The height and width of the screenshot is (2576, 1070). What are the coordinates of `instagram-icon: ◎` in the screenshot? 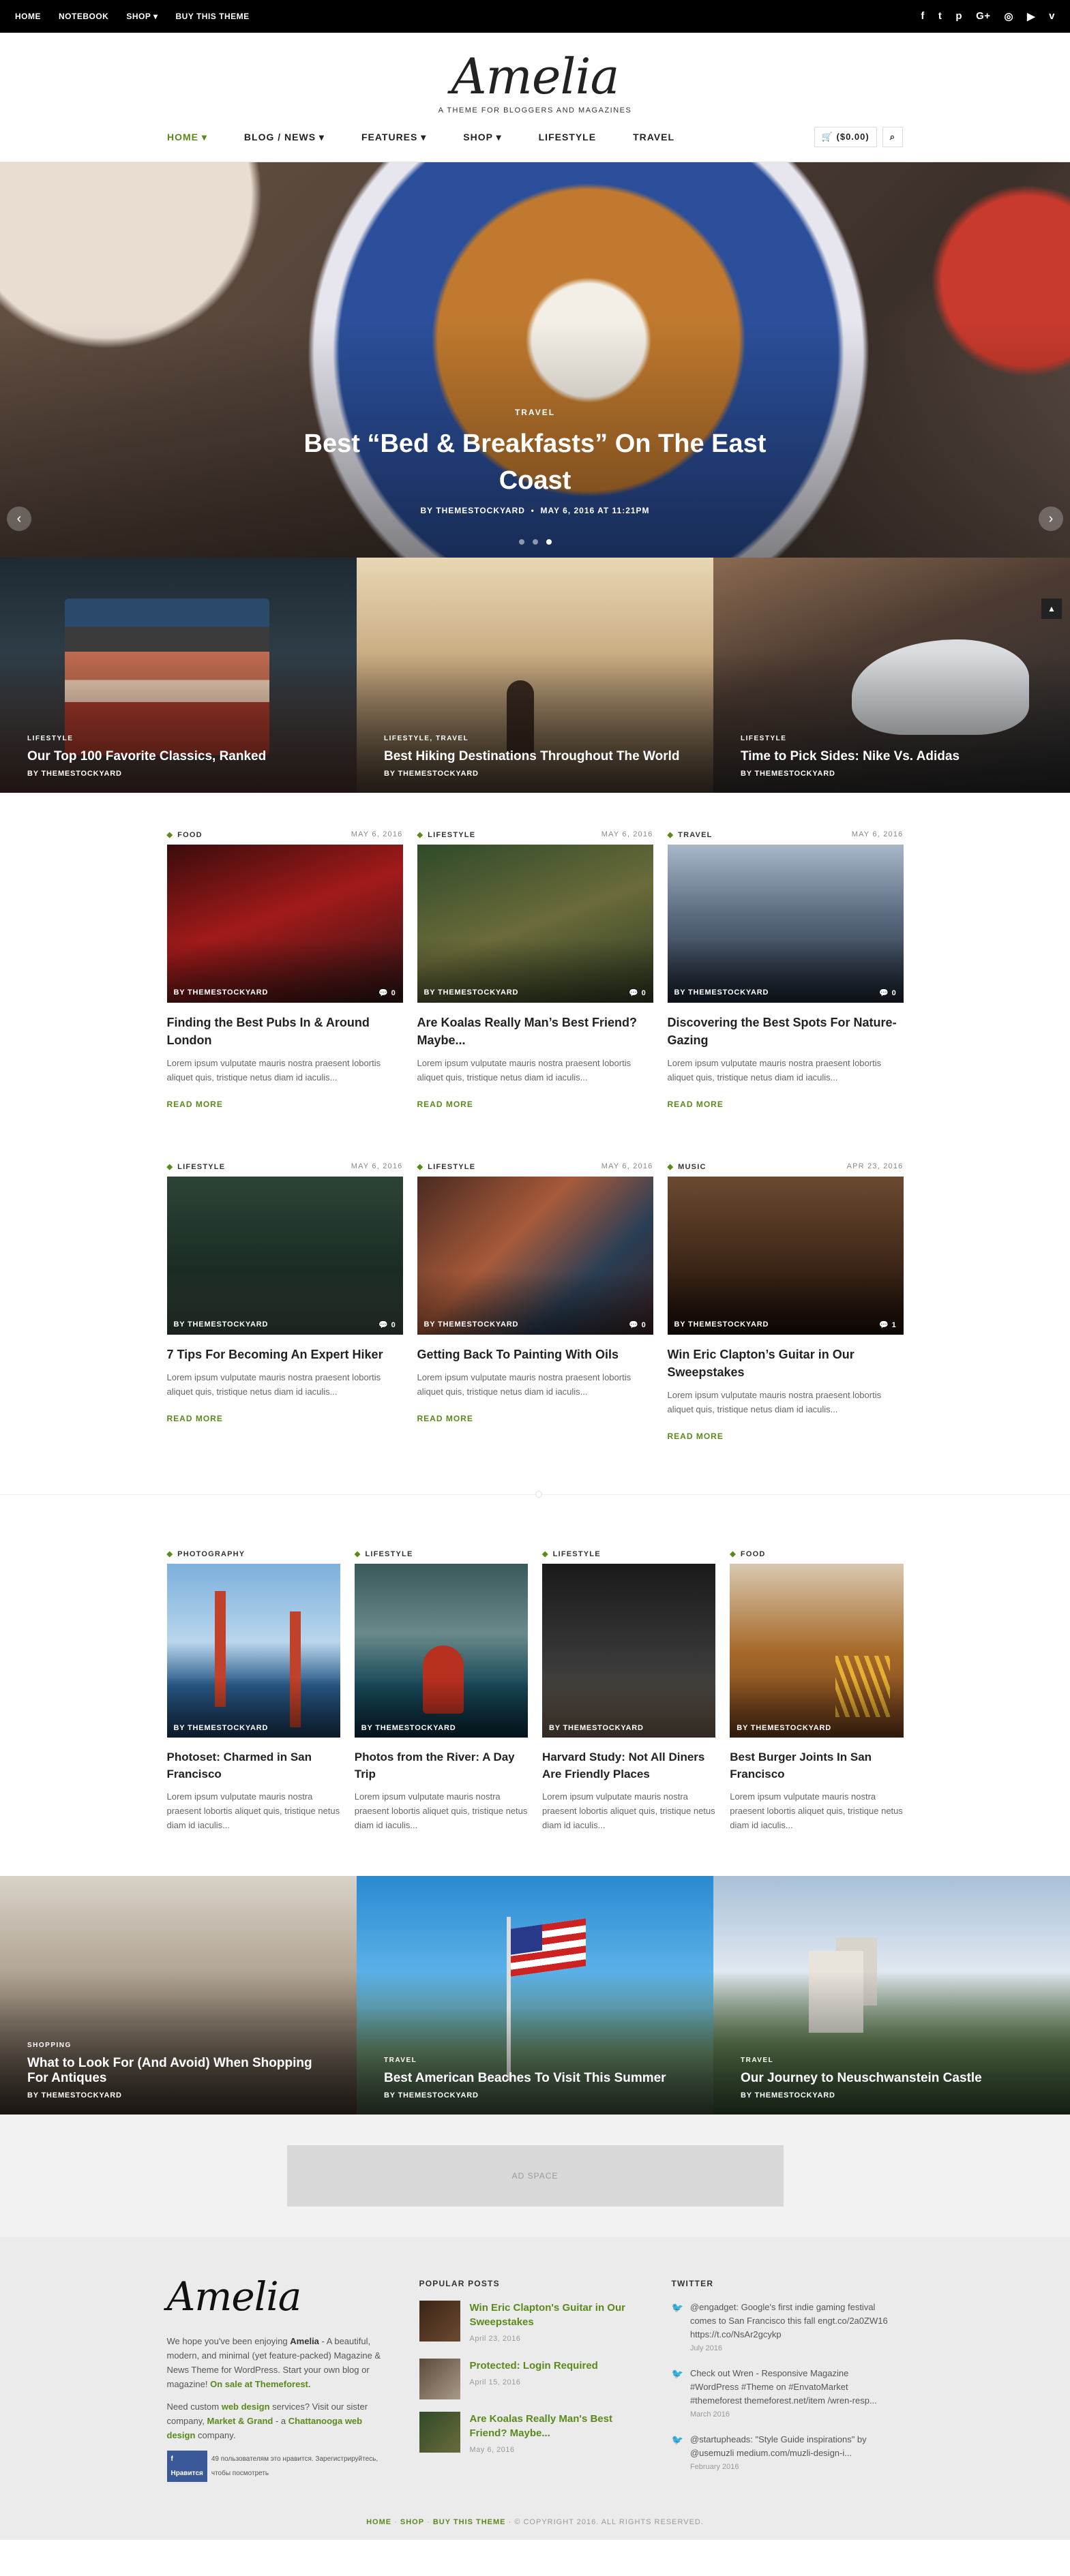 It's located at (1010, 16).